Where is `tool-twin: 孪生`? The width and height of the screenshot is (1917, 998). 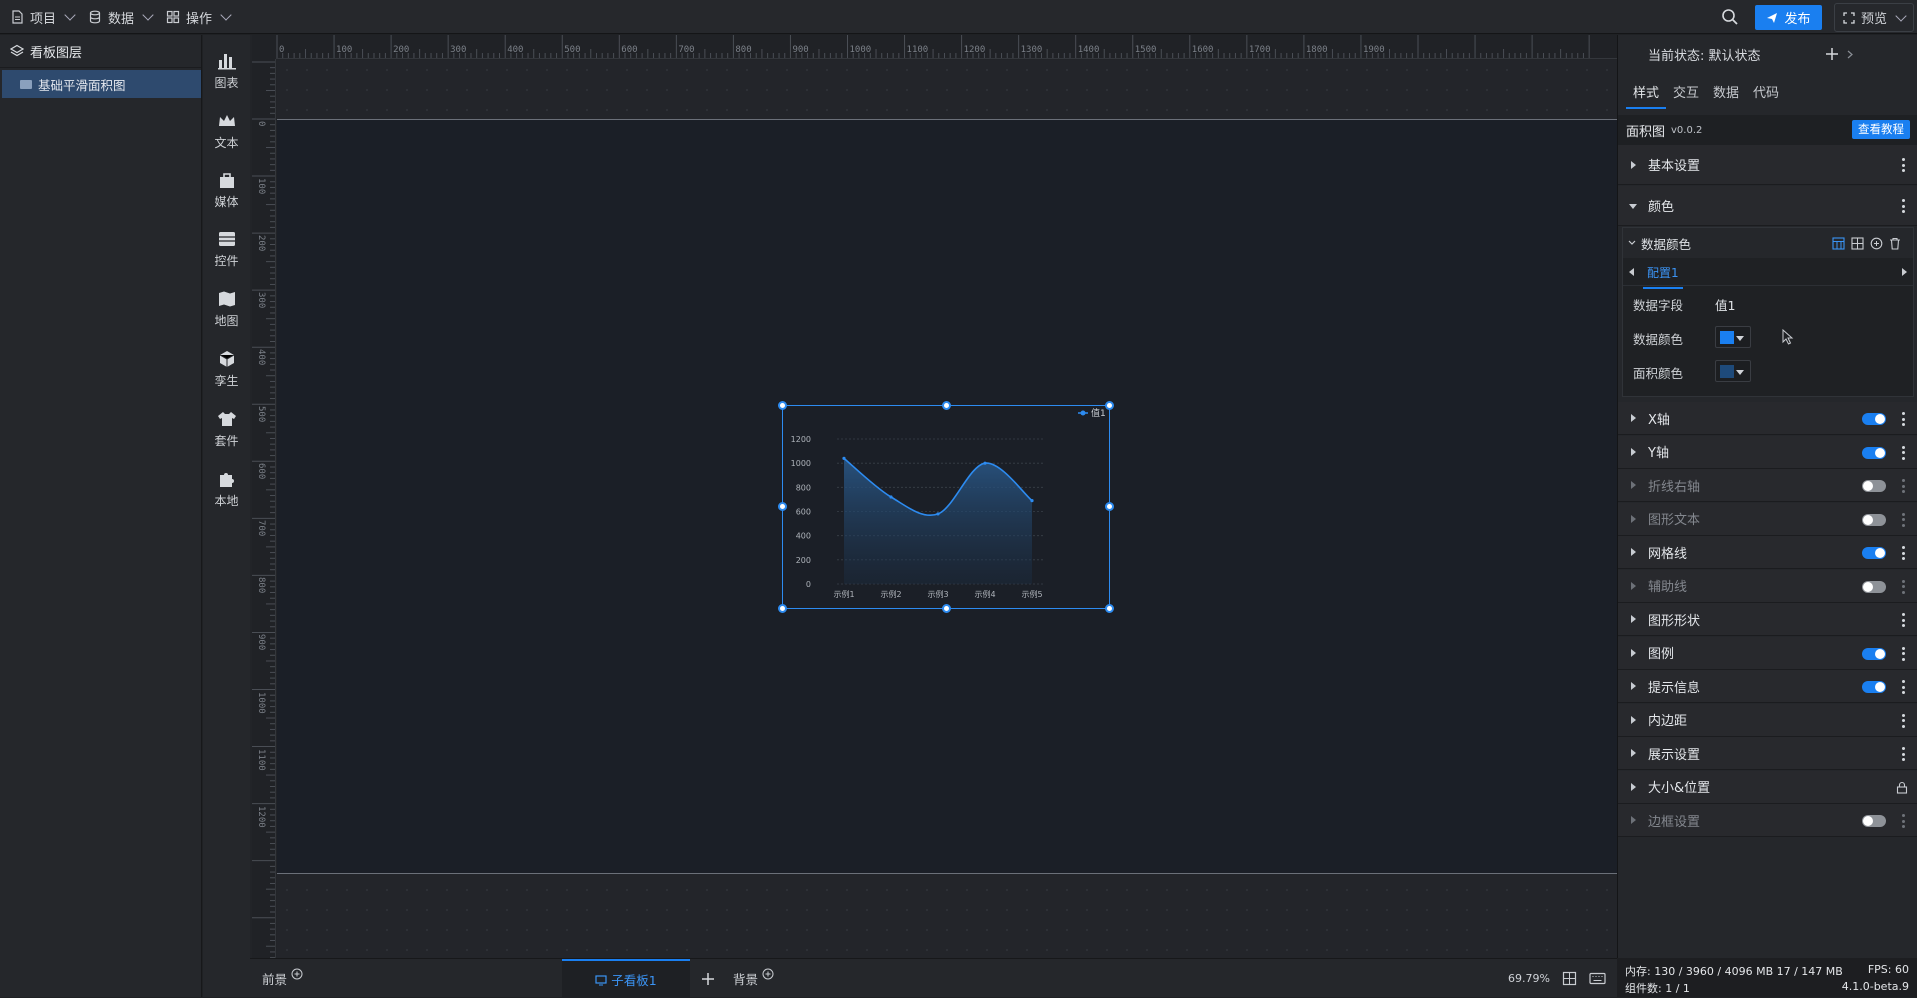 tool-twin: 孪生 is located at coordinates (226, 369).